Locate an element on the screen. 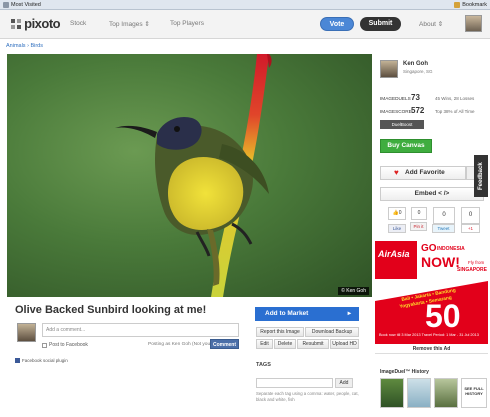  bookmark-folder-icon is located at coordinates (6, 4).